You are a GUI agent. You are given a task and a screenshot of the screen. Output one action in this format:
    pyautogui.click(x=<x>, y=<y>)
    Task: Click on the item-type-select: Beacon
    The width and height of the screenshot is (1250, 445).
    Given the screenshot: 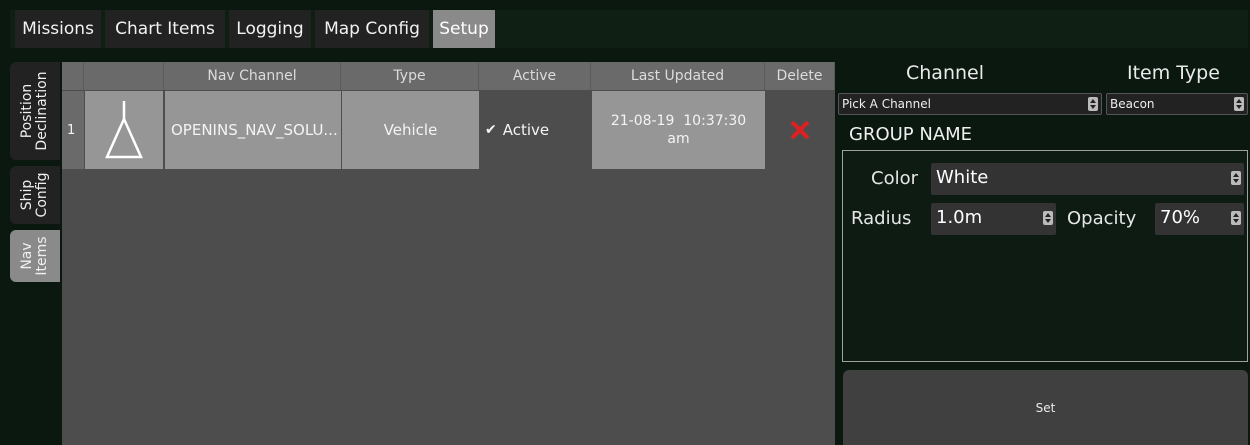 What is the action you would take?
    pyautogui.click(x=1177, y=104)
    